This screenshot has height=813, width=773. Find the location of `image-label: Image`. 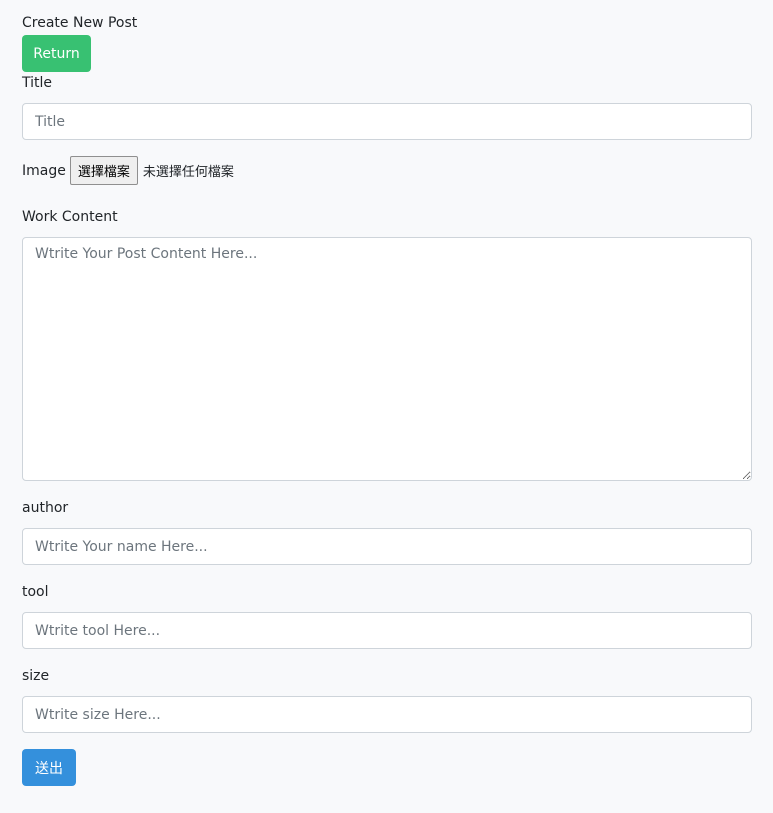

image-label: Image is located at coordinates (44, 170).